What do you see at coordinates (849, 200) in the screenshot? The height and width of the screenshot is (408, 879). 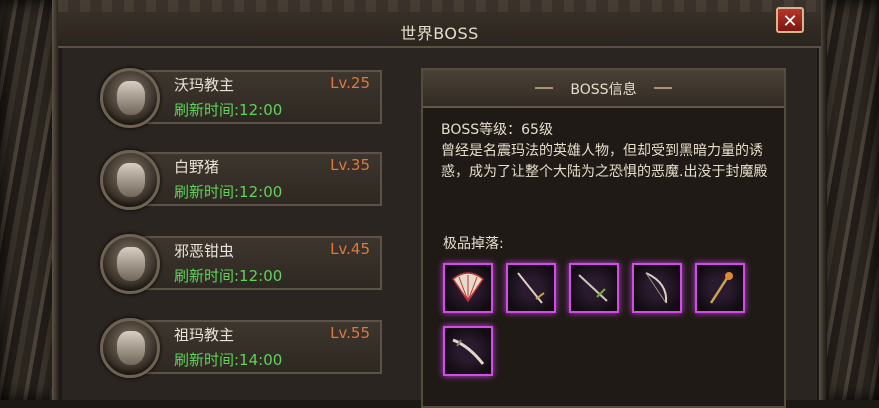 I see `right-frame-decoration` at bounding box center [849, 200].